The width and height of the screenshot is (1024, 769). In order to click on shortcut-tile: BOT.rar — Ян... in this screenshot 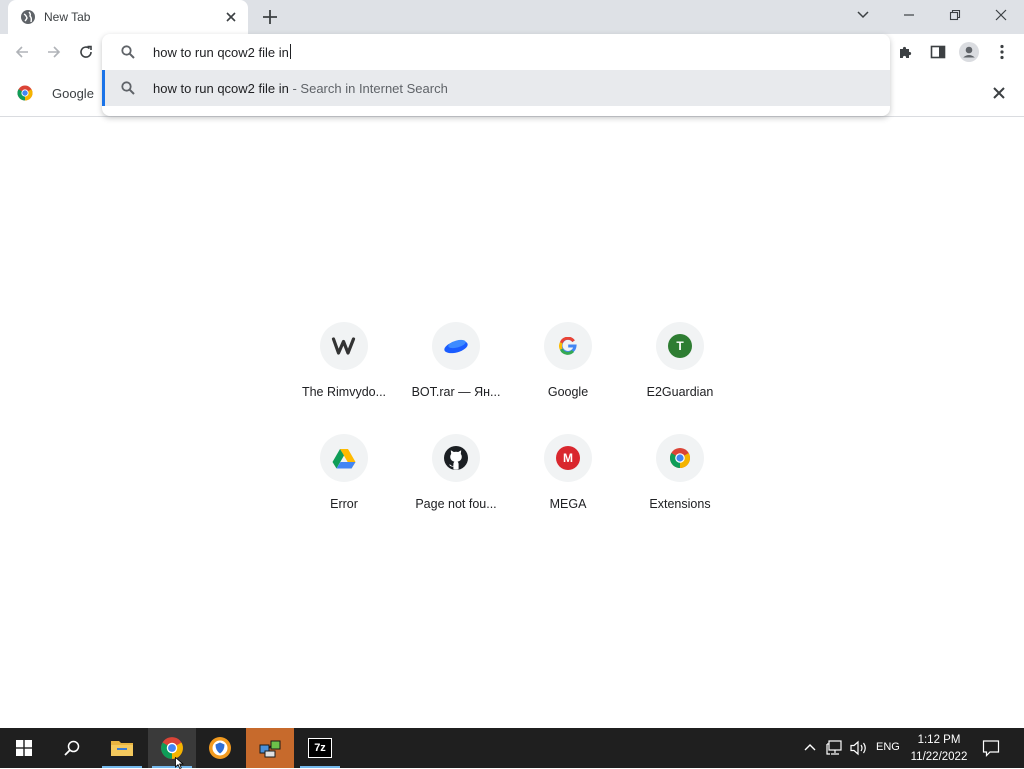, I will do `click(456, 372)`.